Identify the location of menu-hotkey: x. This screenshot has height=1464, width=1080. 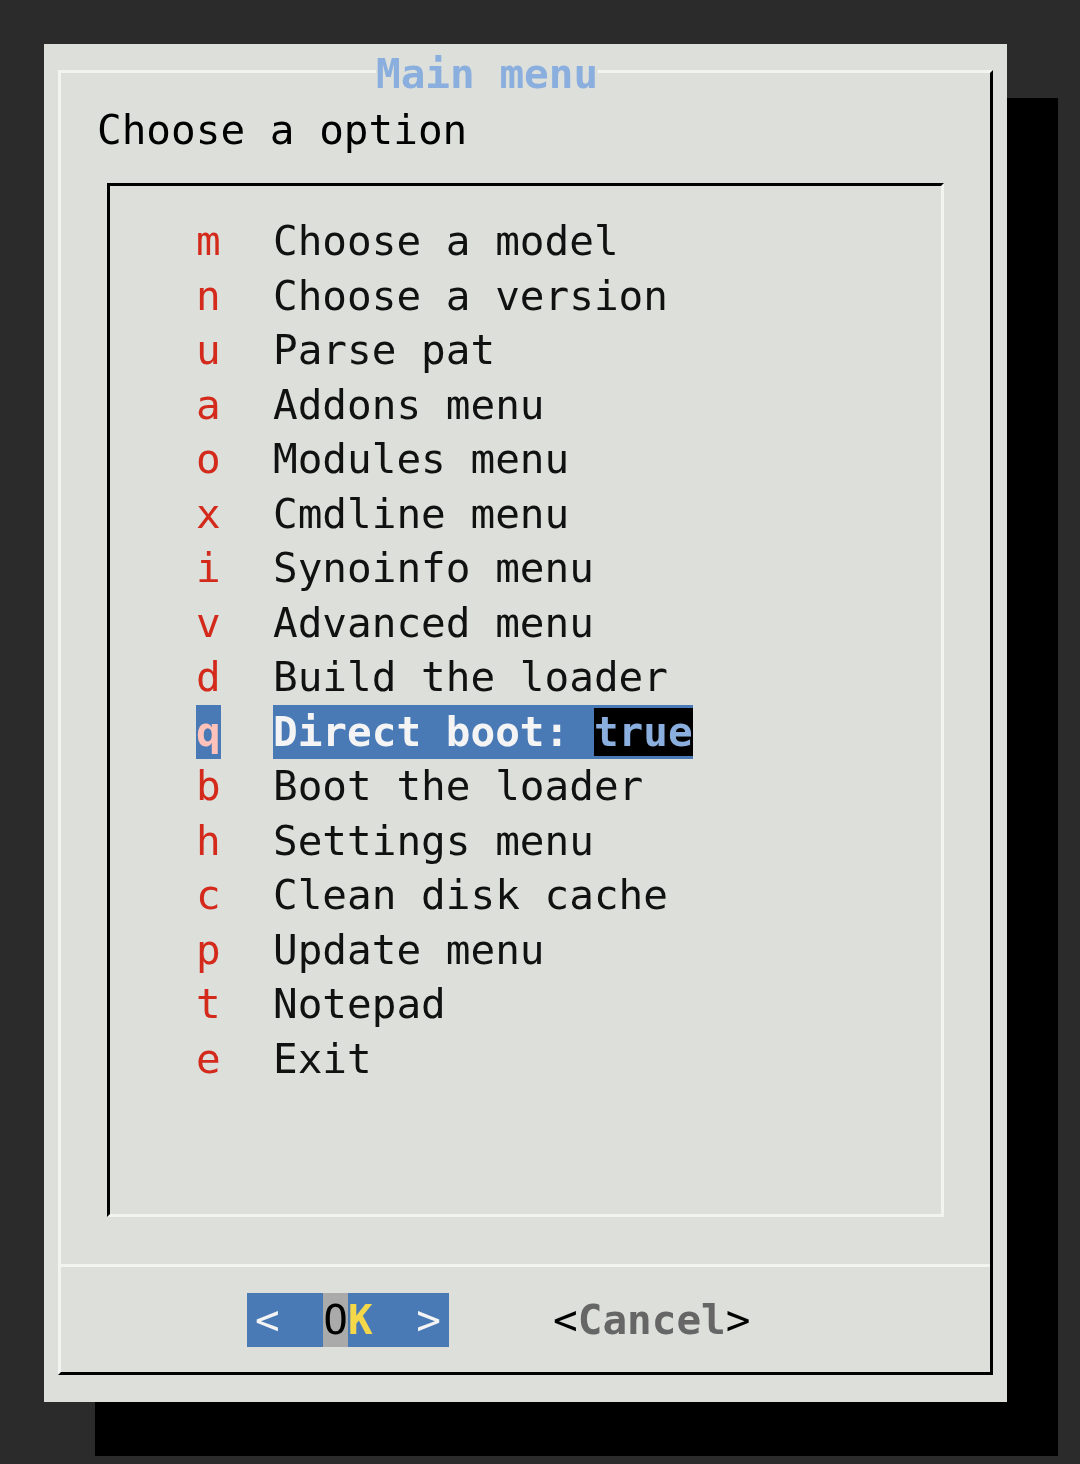
(208, 513).